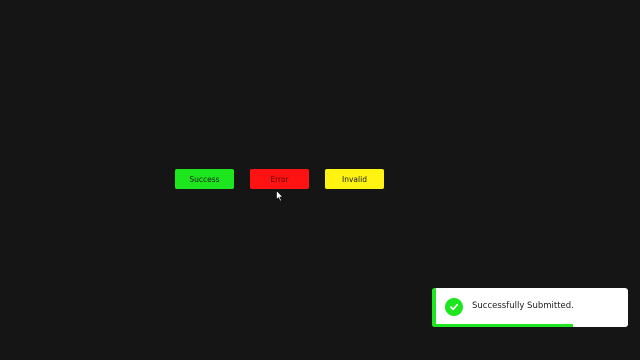 The image size is (640, 360). Describe the element at coordinates (503, 325) in the screenshot. I see `toast-progress-bar` at that location.